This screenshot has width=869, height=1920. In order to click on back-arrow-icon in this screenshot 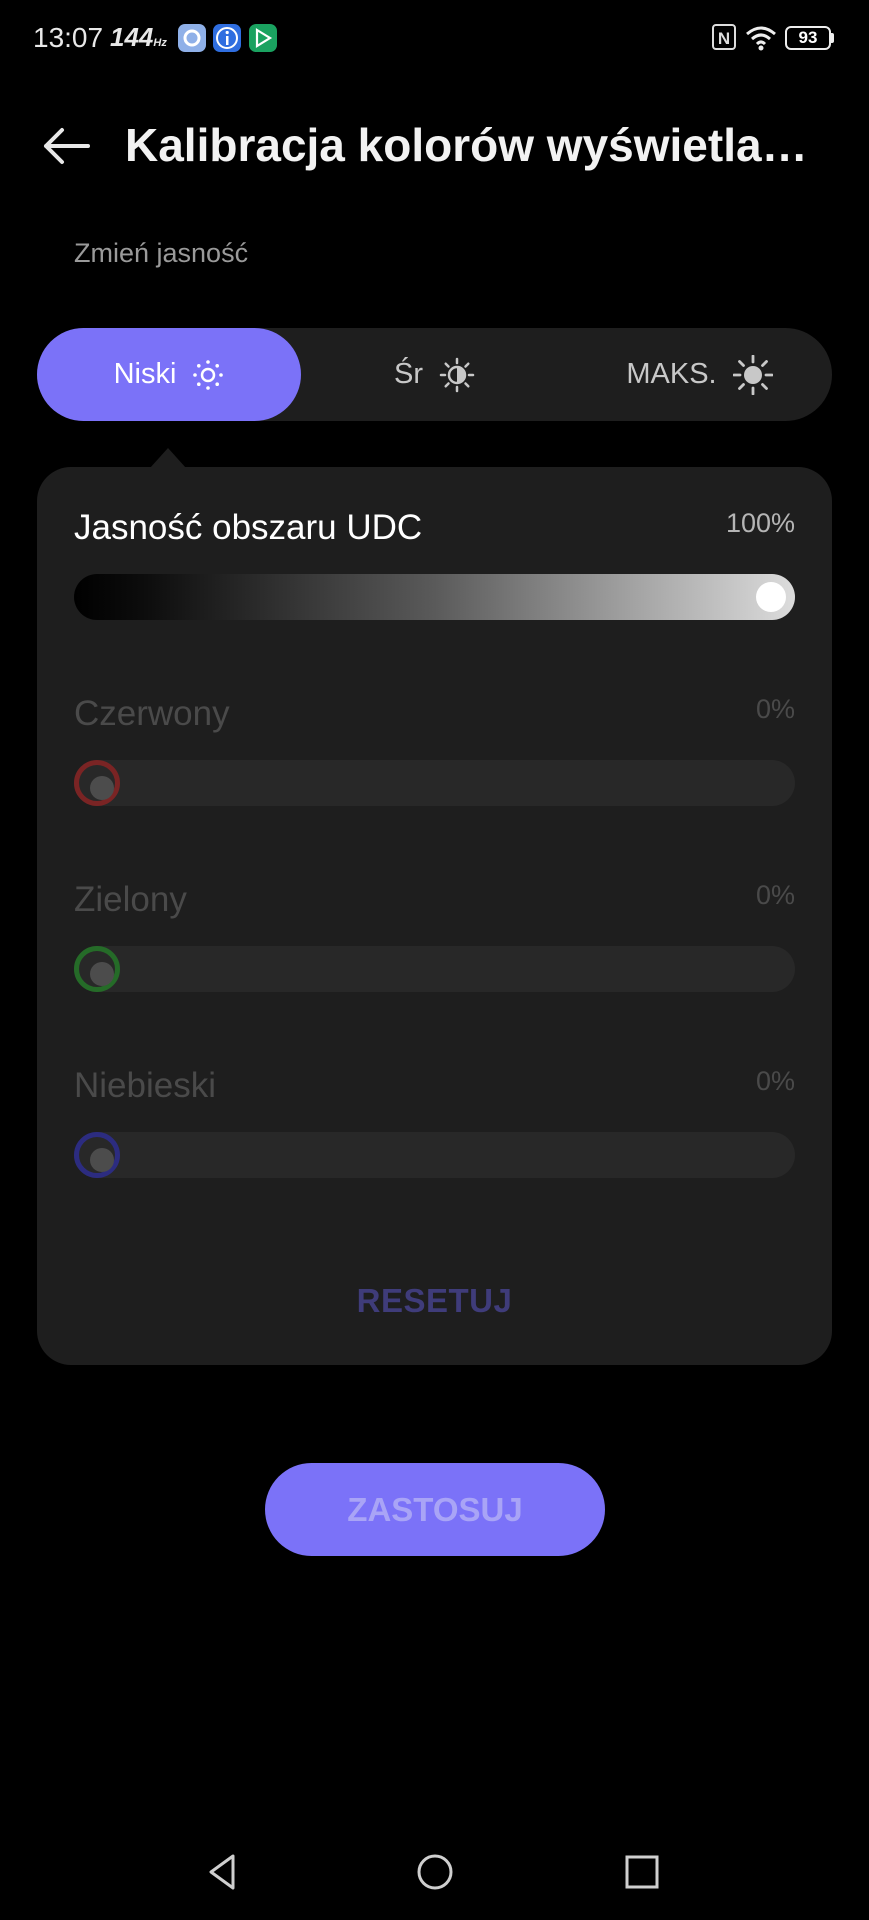, I will do `click(67, 146)`.